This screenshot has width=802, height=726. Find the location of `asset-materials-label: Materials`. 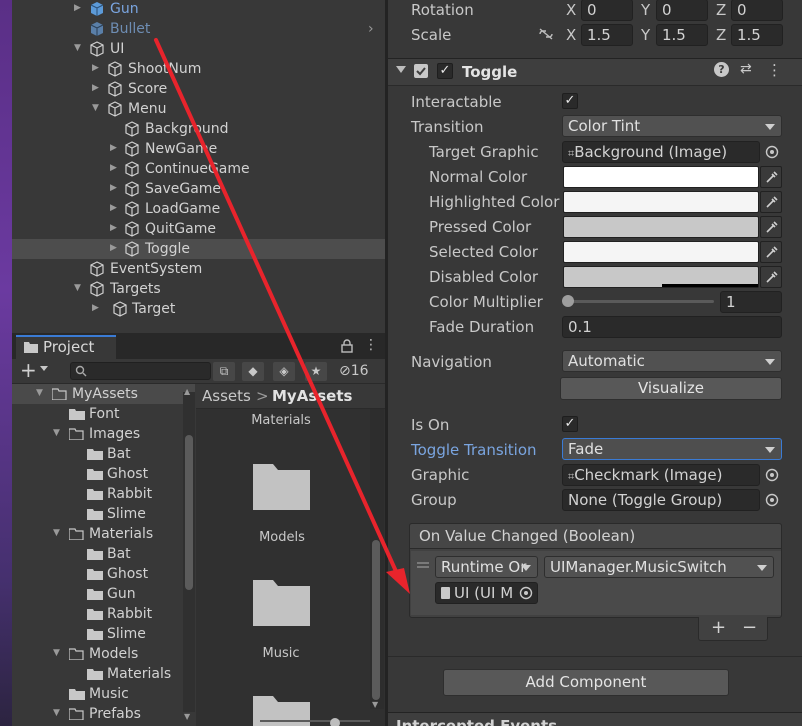

asset-materials-label: Materials is located at coordinates (281, 420).